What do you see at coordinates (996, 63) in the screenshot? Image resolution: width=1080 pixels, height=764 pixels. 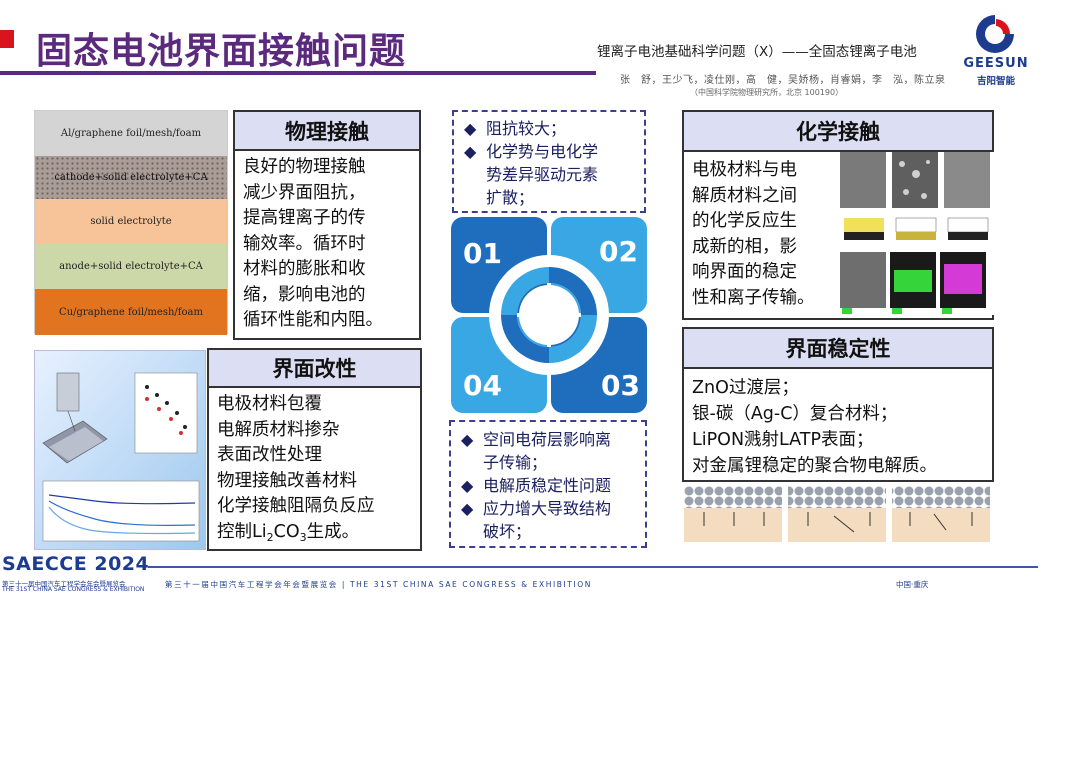 I see `logo-wordmark: GEESUN` at bounding box center [996, 63].